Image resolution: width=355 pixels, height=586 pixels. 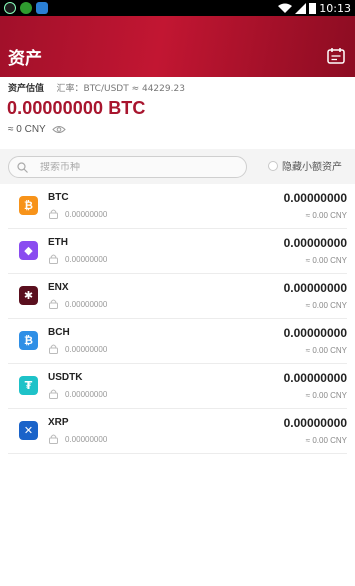 What do you see at coordinates (120, 89) in the screenshot?
I see `exchange-rate: 汇率：BTC/USDT ≈ 44229.23` at bounding box center [120, 89].